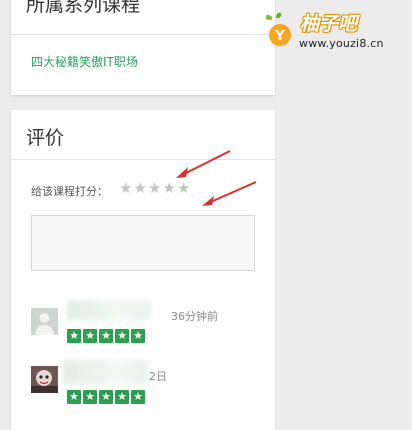 The height and width of the screenshot is (430, 412). I want to click on series-card: 所属系列课程 四大秘籍笑傲IT职场, so click(143, 47).